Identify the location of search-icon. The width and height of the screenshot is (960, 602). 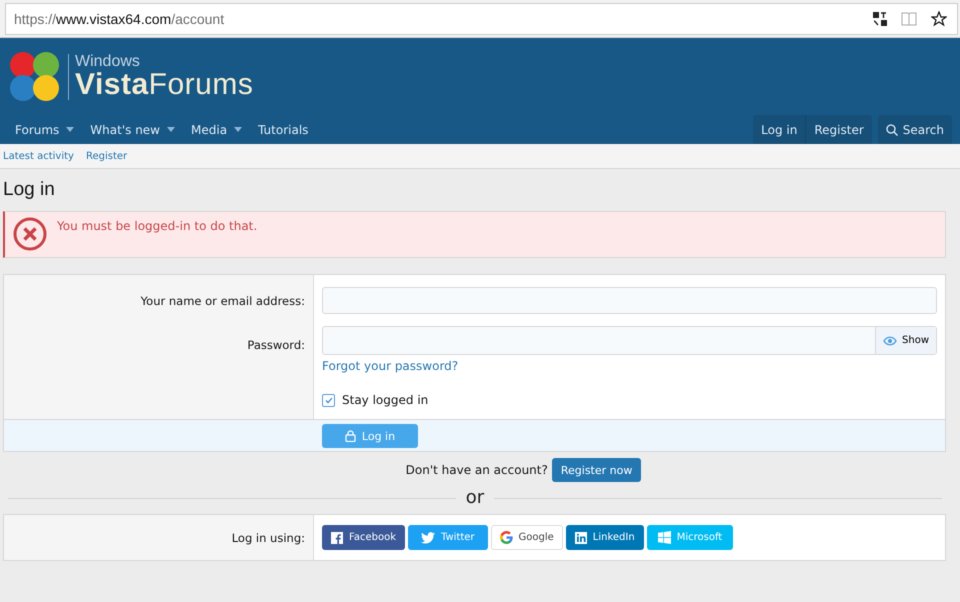
(892, 130).